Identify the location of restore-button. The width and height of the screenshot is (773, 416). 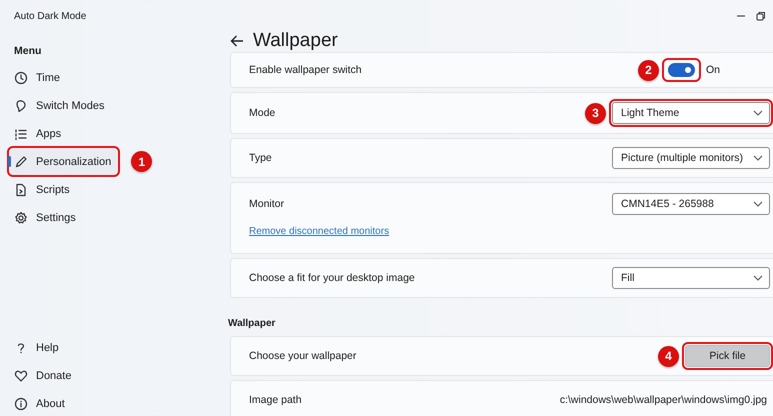
(761, 16).